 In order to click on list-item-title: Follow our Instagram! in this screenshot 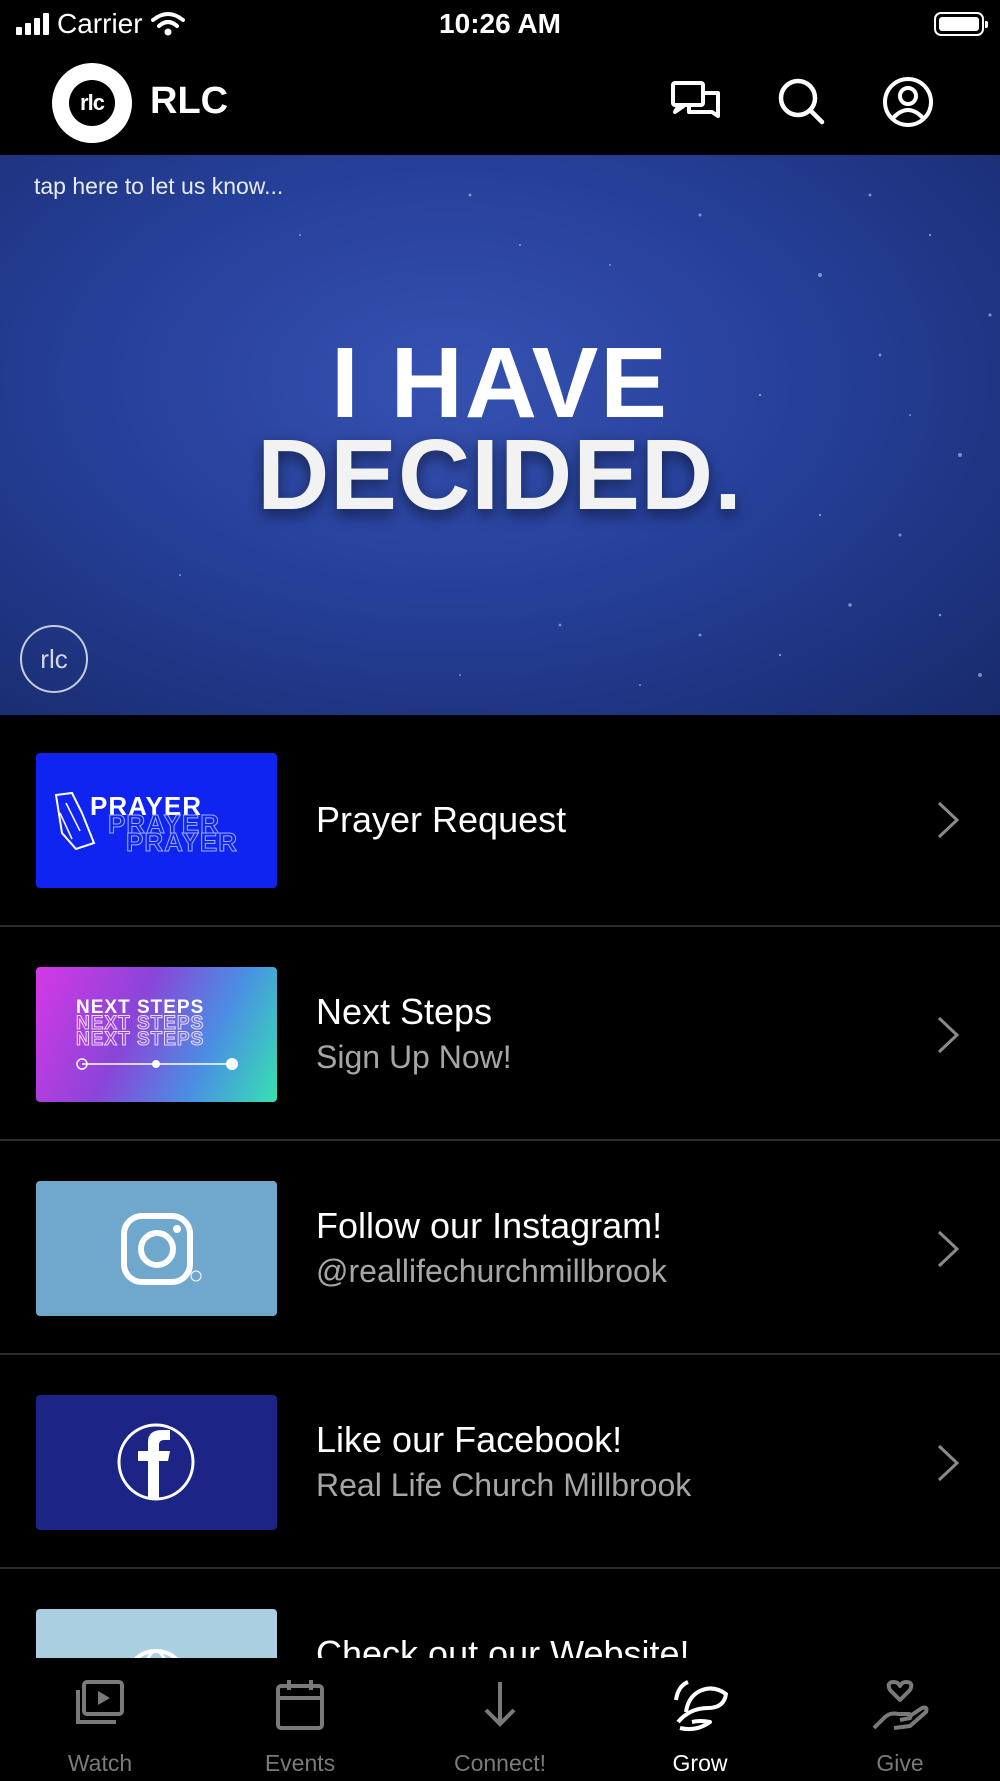, I will do `click(489, 1225)`.